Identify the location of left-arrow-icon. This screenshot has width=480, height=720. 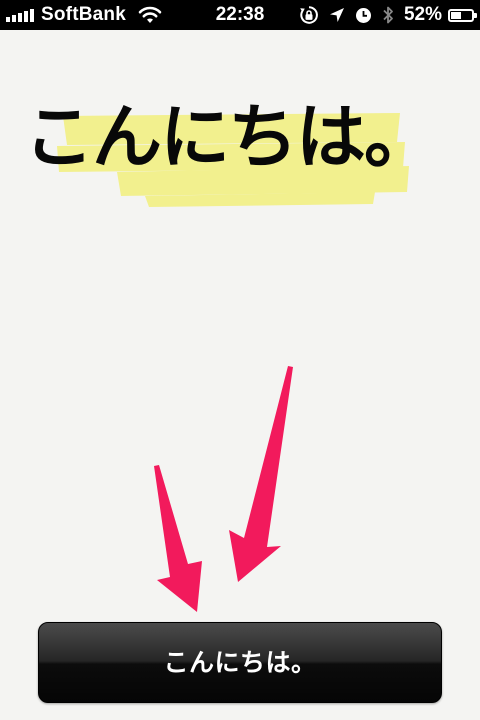
(178, 538).